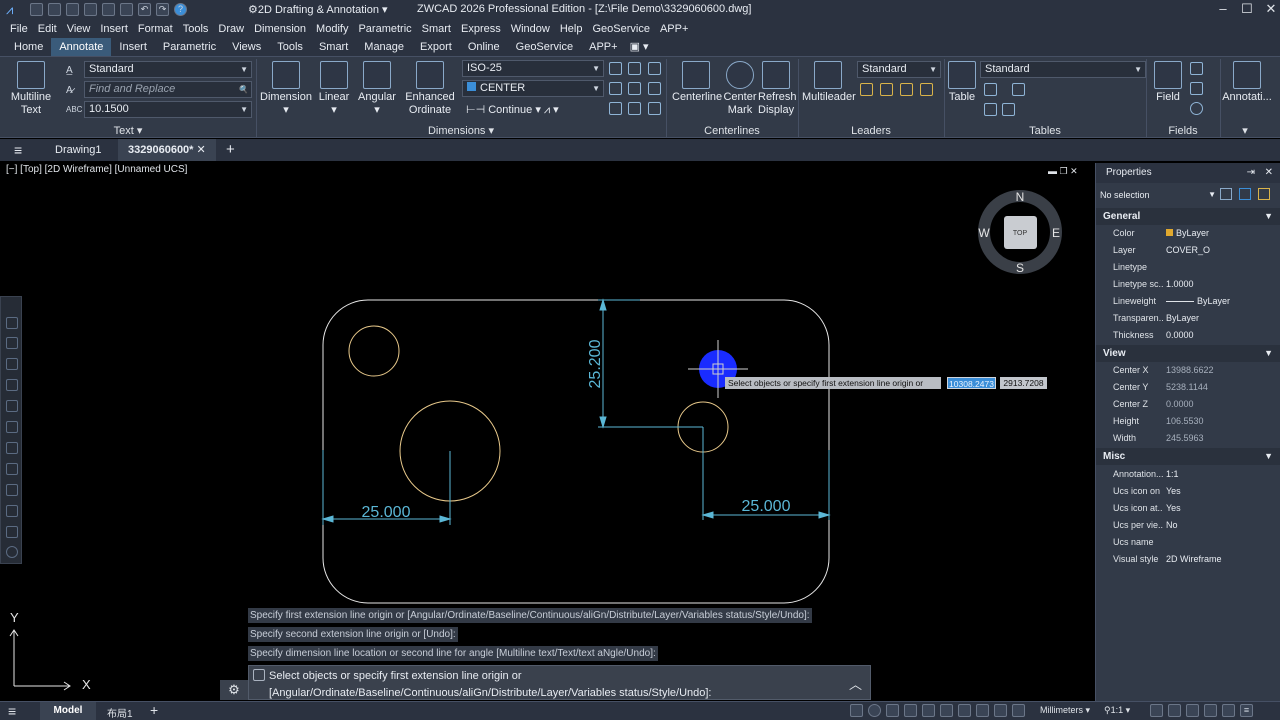  Describe the element at coordinates (544, 47) in the screenshot. I see `tab-geoservice: GeoService` at that location.